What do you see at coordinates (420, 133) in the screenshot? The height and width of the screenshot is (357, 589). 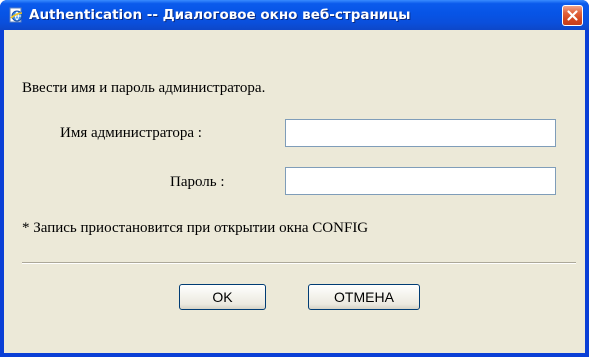 I see `admin-name-input` at bounding box center [420, 133].